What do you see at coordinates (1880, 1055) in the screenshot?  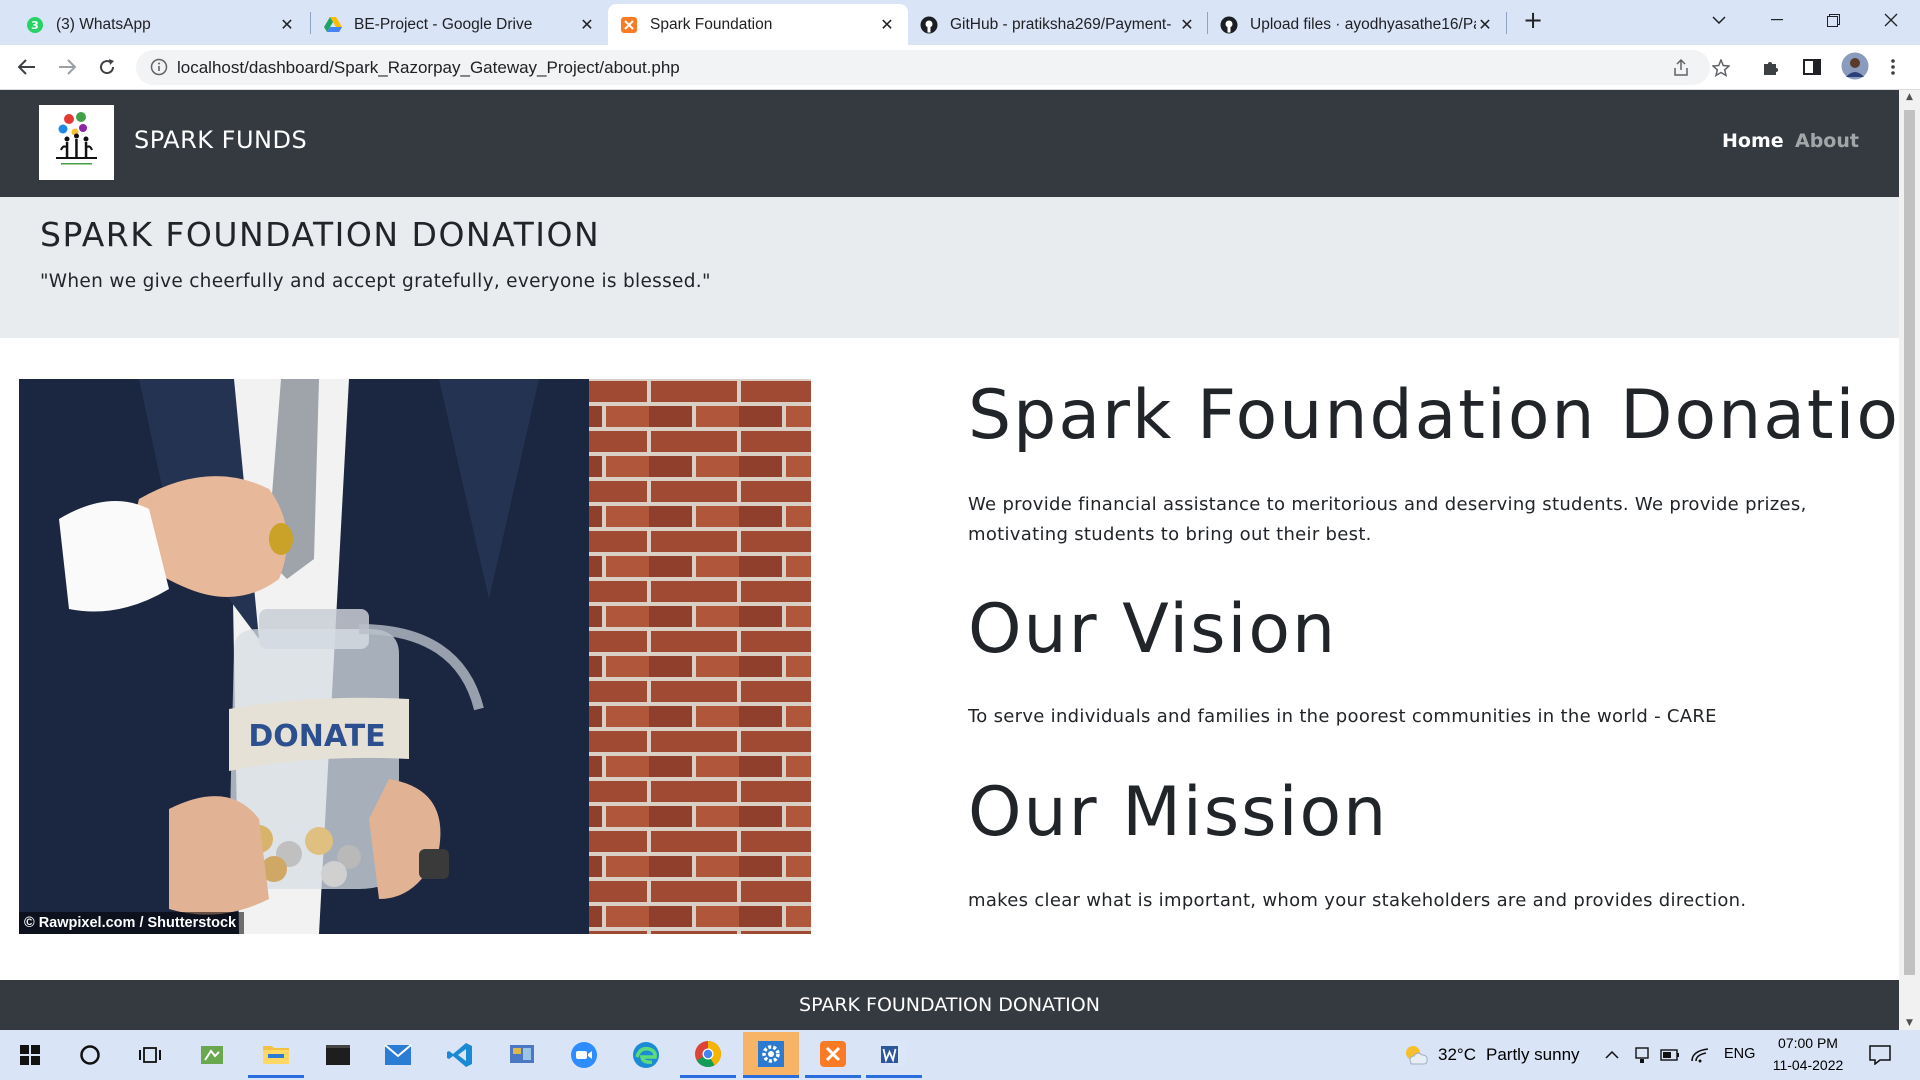 I see `notifications-icon` at bounding box center [1880, 1055].